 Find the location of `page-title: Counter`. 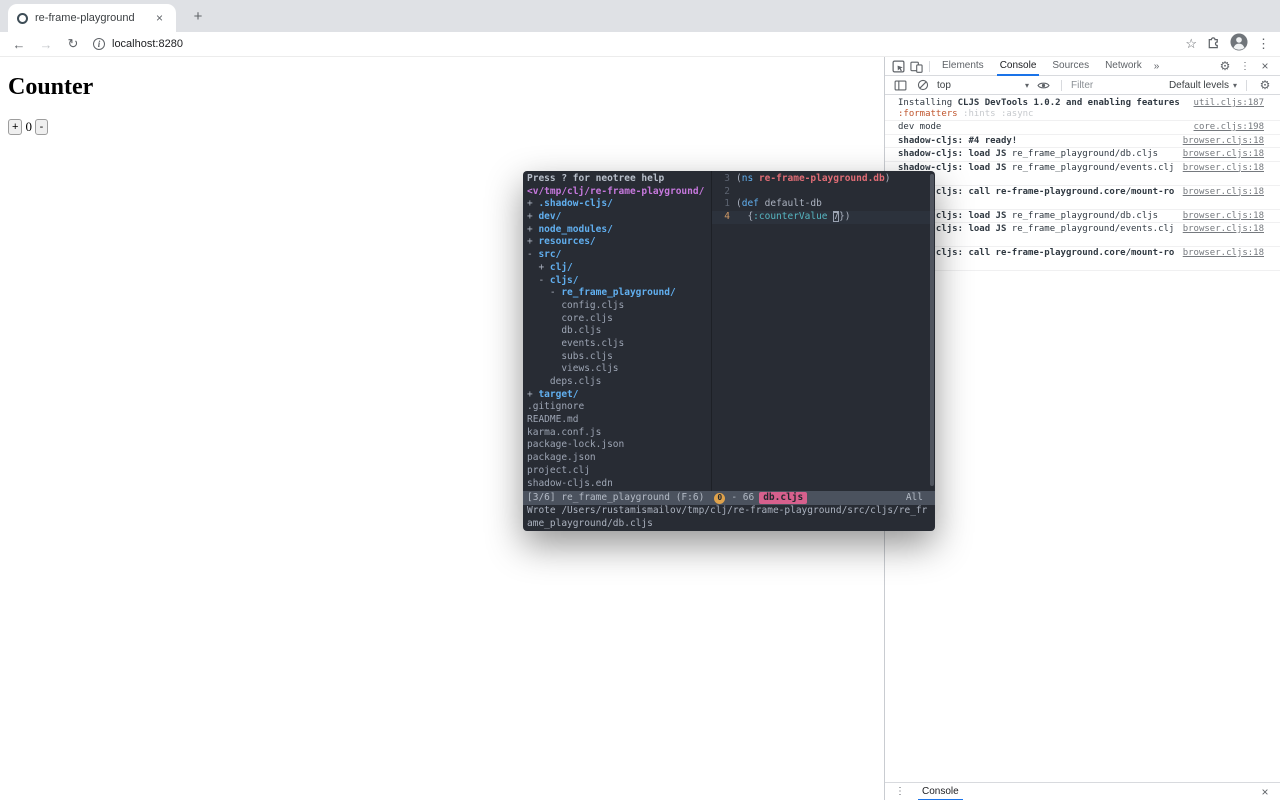

page-title: Counter is located at coordinates (51, 87).